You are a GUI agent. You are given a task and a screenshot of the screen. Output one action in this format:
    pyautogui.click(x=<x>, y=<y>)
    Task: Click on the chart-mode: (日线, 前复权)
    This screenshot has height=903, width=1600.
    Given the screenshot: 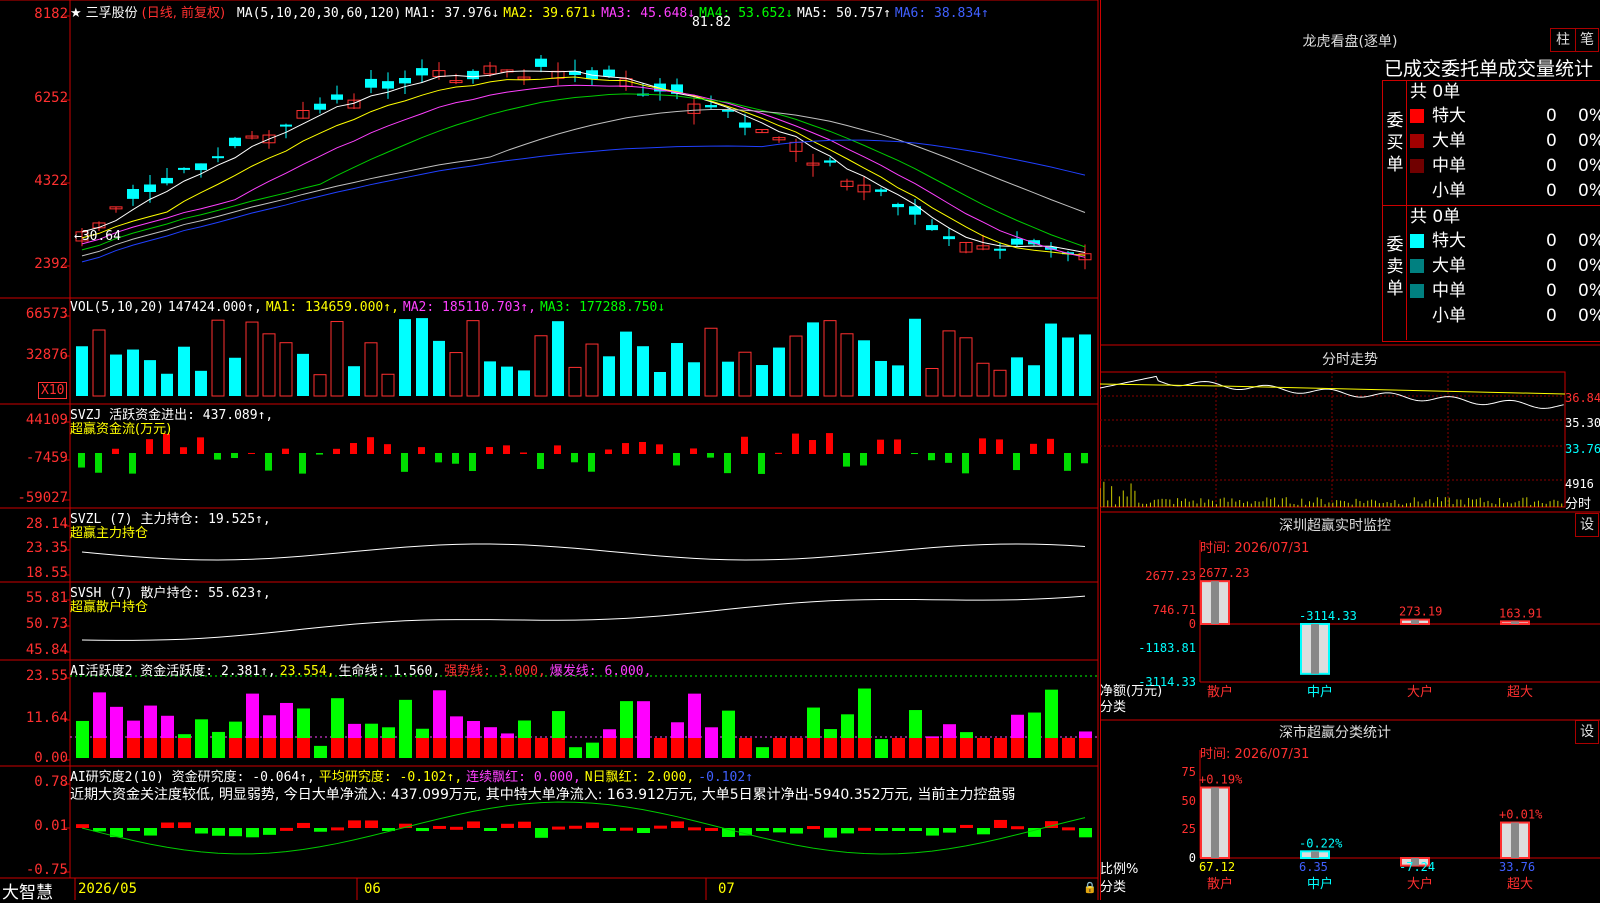 What is the action you would take?
    pyautogui.click(x=183, y=13)
    